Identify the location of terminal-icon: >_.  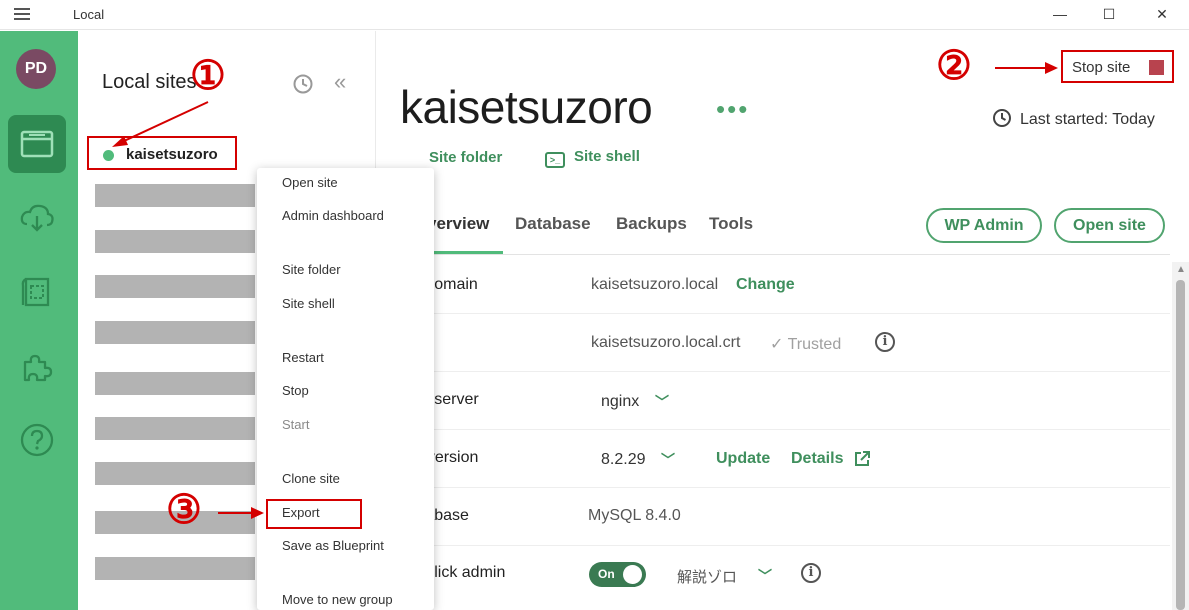
(555, 160).